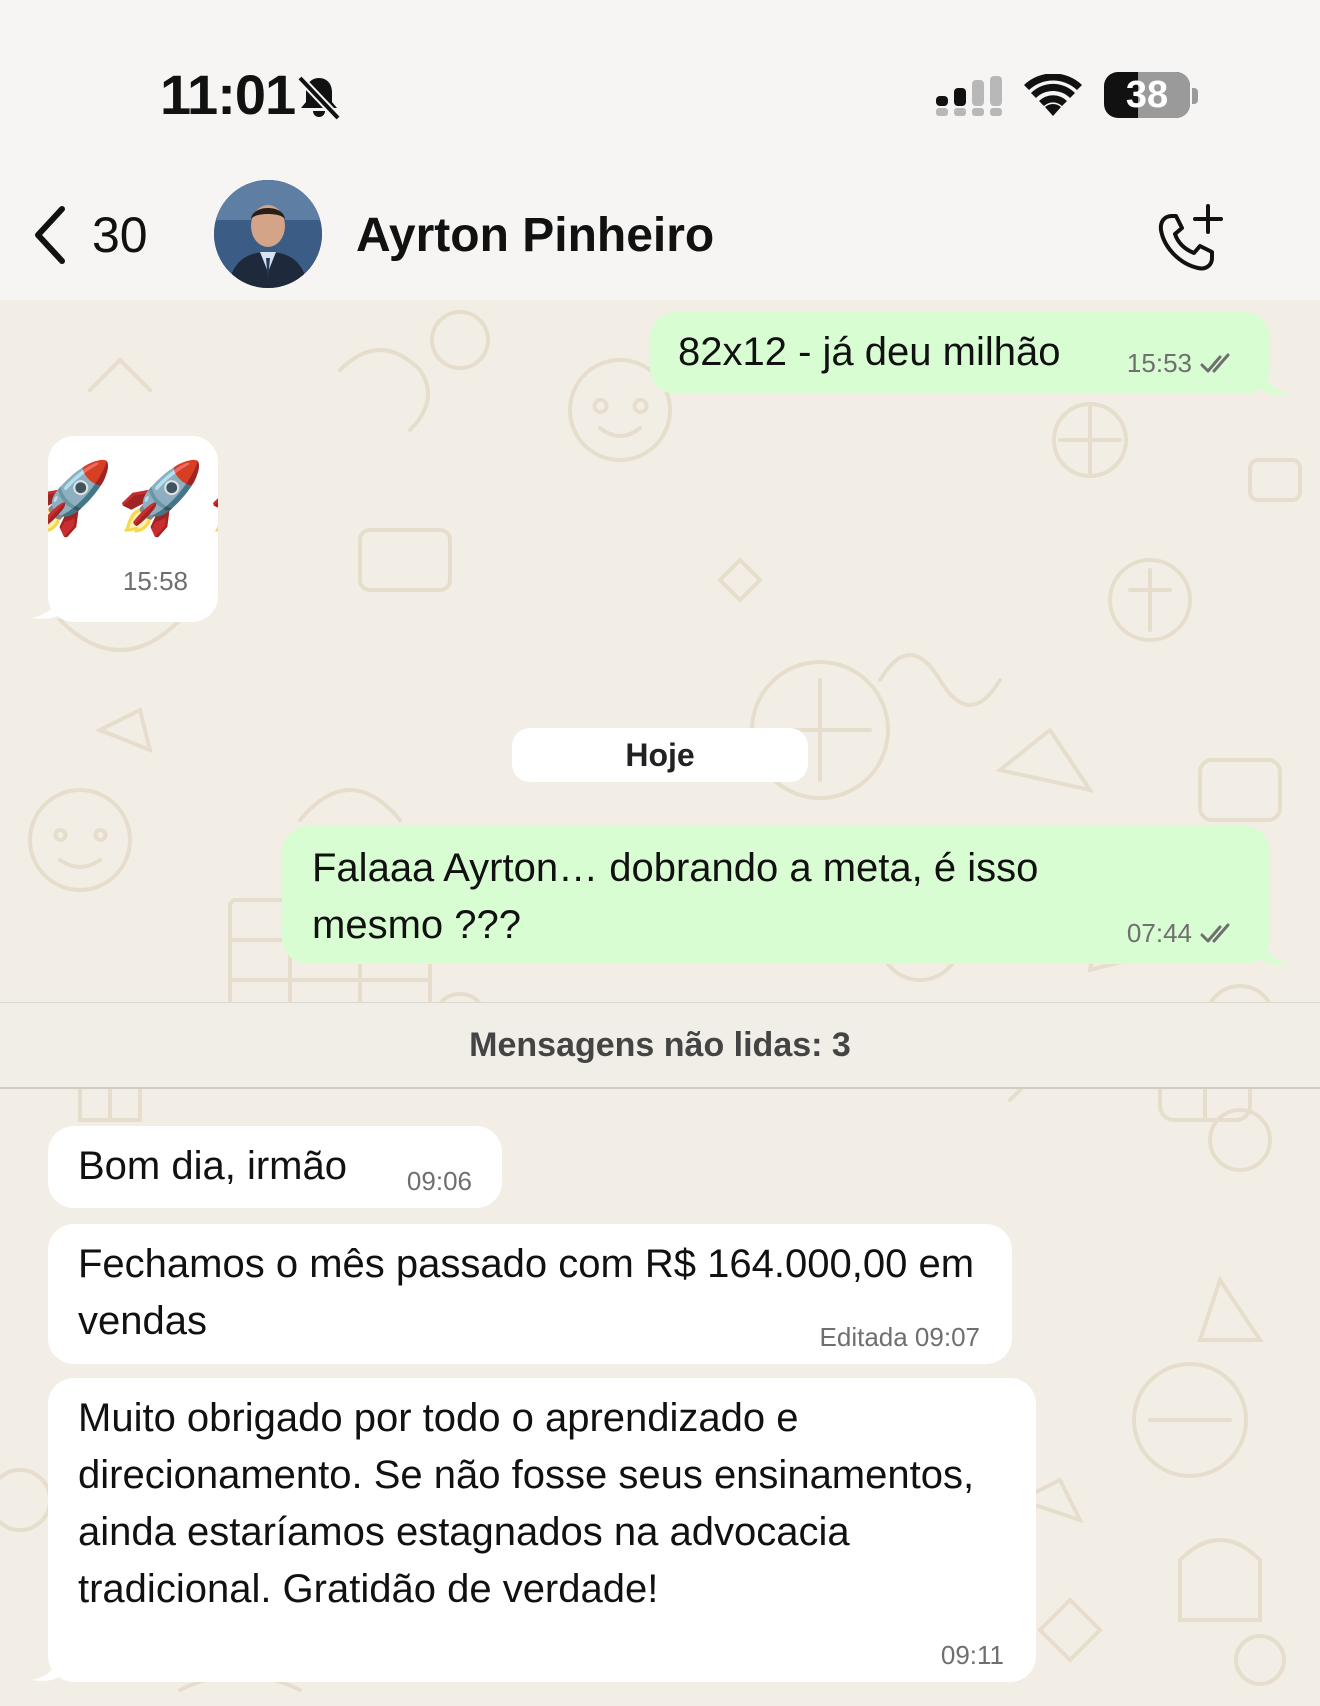 This screenshot has height=1706, width=1320. I want to click on date-separator: Hoje, so click(660, 755).